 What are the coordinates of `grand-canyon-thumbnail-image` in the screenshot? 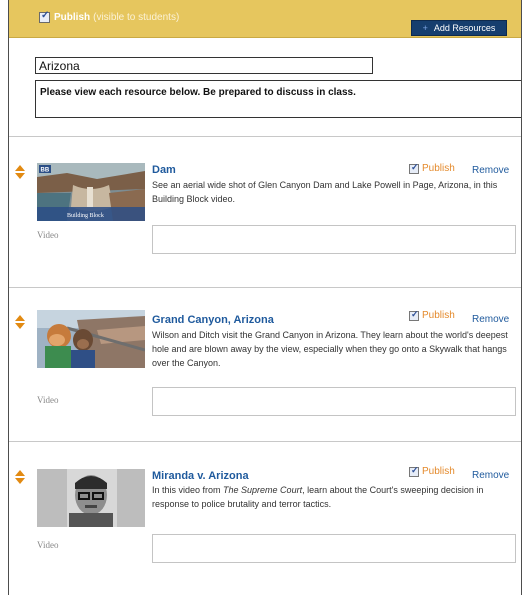 It's located at (91, 339).